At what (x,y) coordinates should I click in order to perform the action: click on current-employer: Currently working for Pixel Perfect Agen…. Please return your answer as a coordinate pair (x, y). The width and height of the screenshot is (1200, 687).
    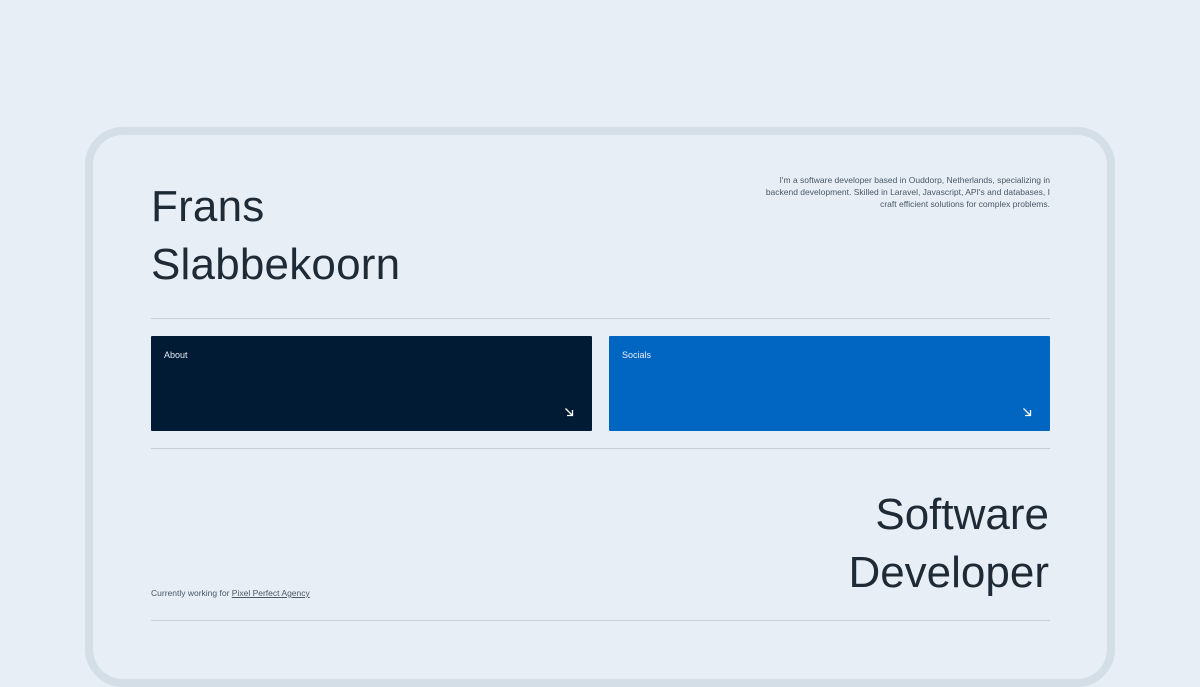
    Looking at the image, I should click on (230, 593).